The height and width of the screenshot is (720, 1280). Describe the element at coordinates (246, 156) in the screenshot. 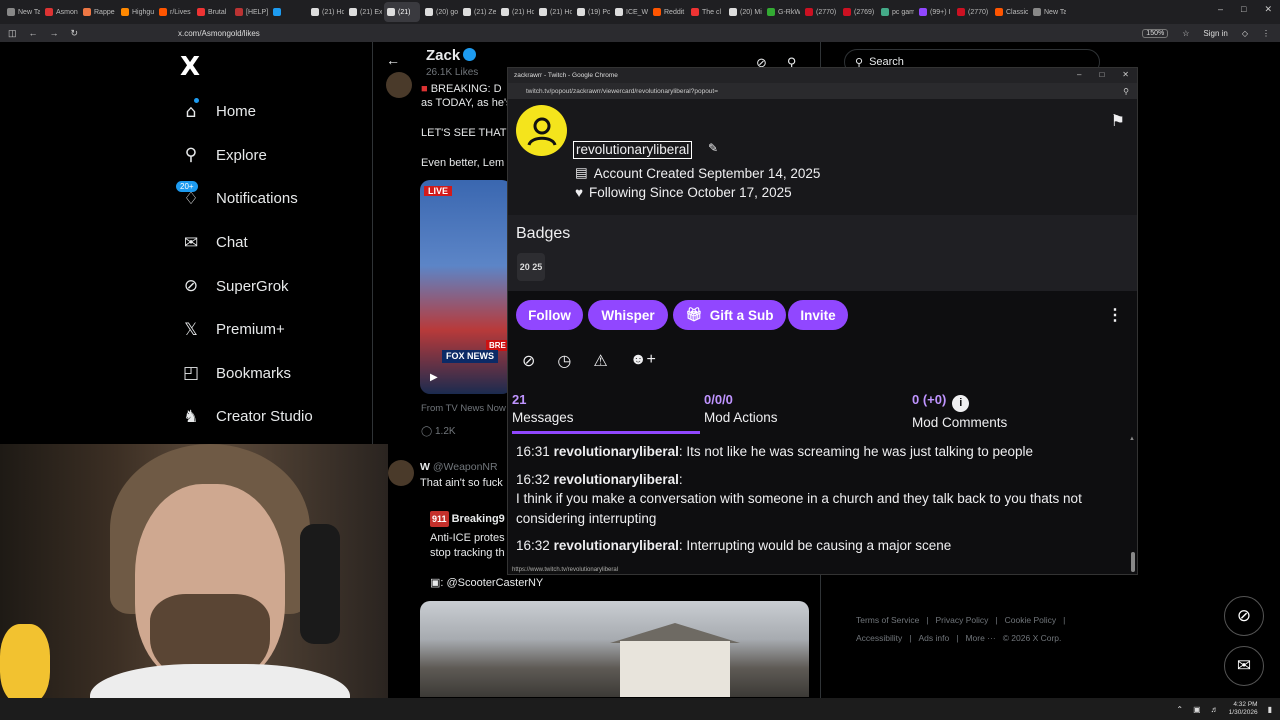

I see `nav-explore: ⚲ Explore` at that location.